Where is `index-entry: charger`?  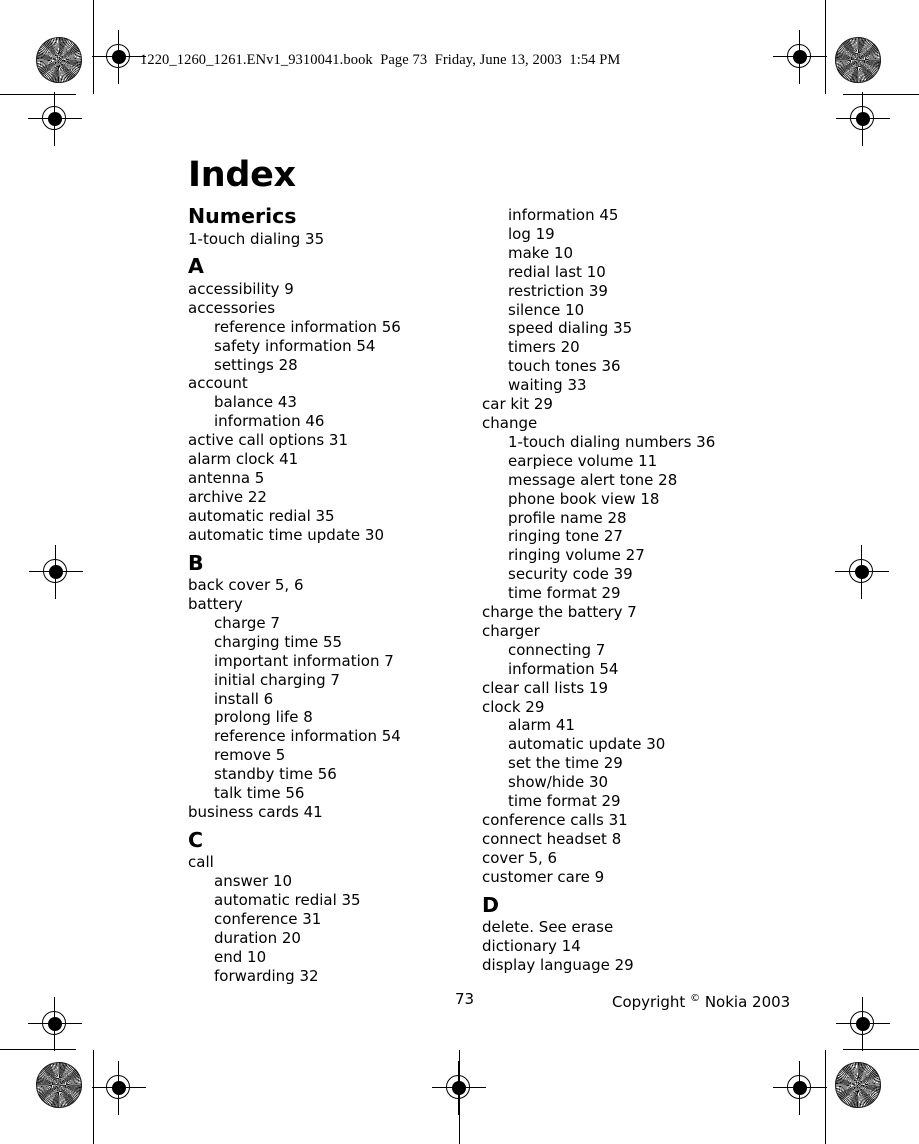
index-entry: charger is located at coordinates (511, 630).